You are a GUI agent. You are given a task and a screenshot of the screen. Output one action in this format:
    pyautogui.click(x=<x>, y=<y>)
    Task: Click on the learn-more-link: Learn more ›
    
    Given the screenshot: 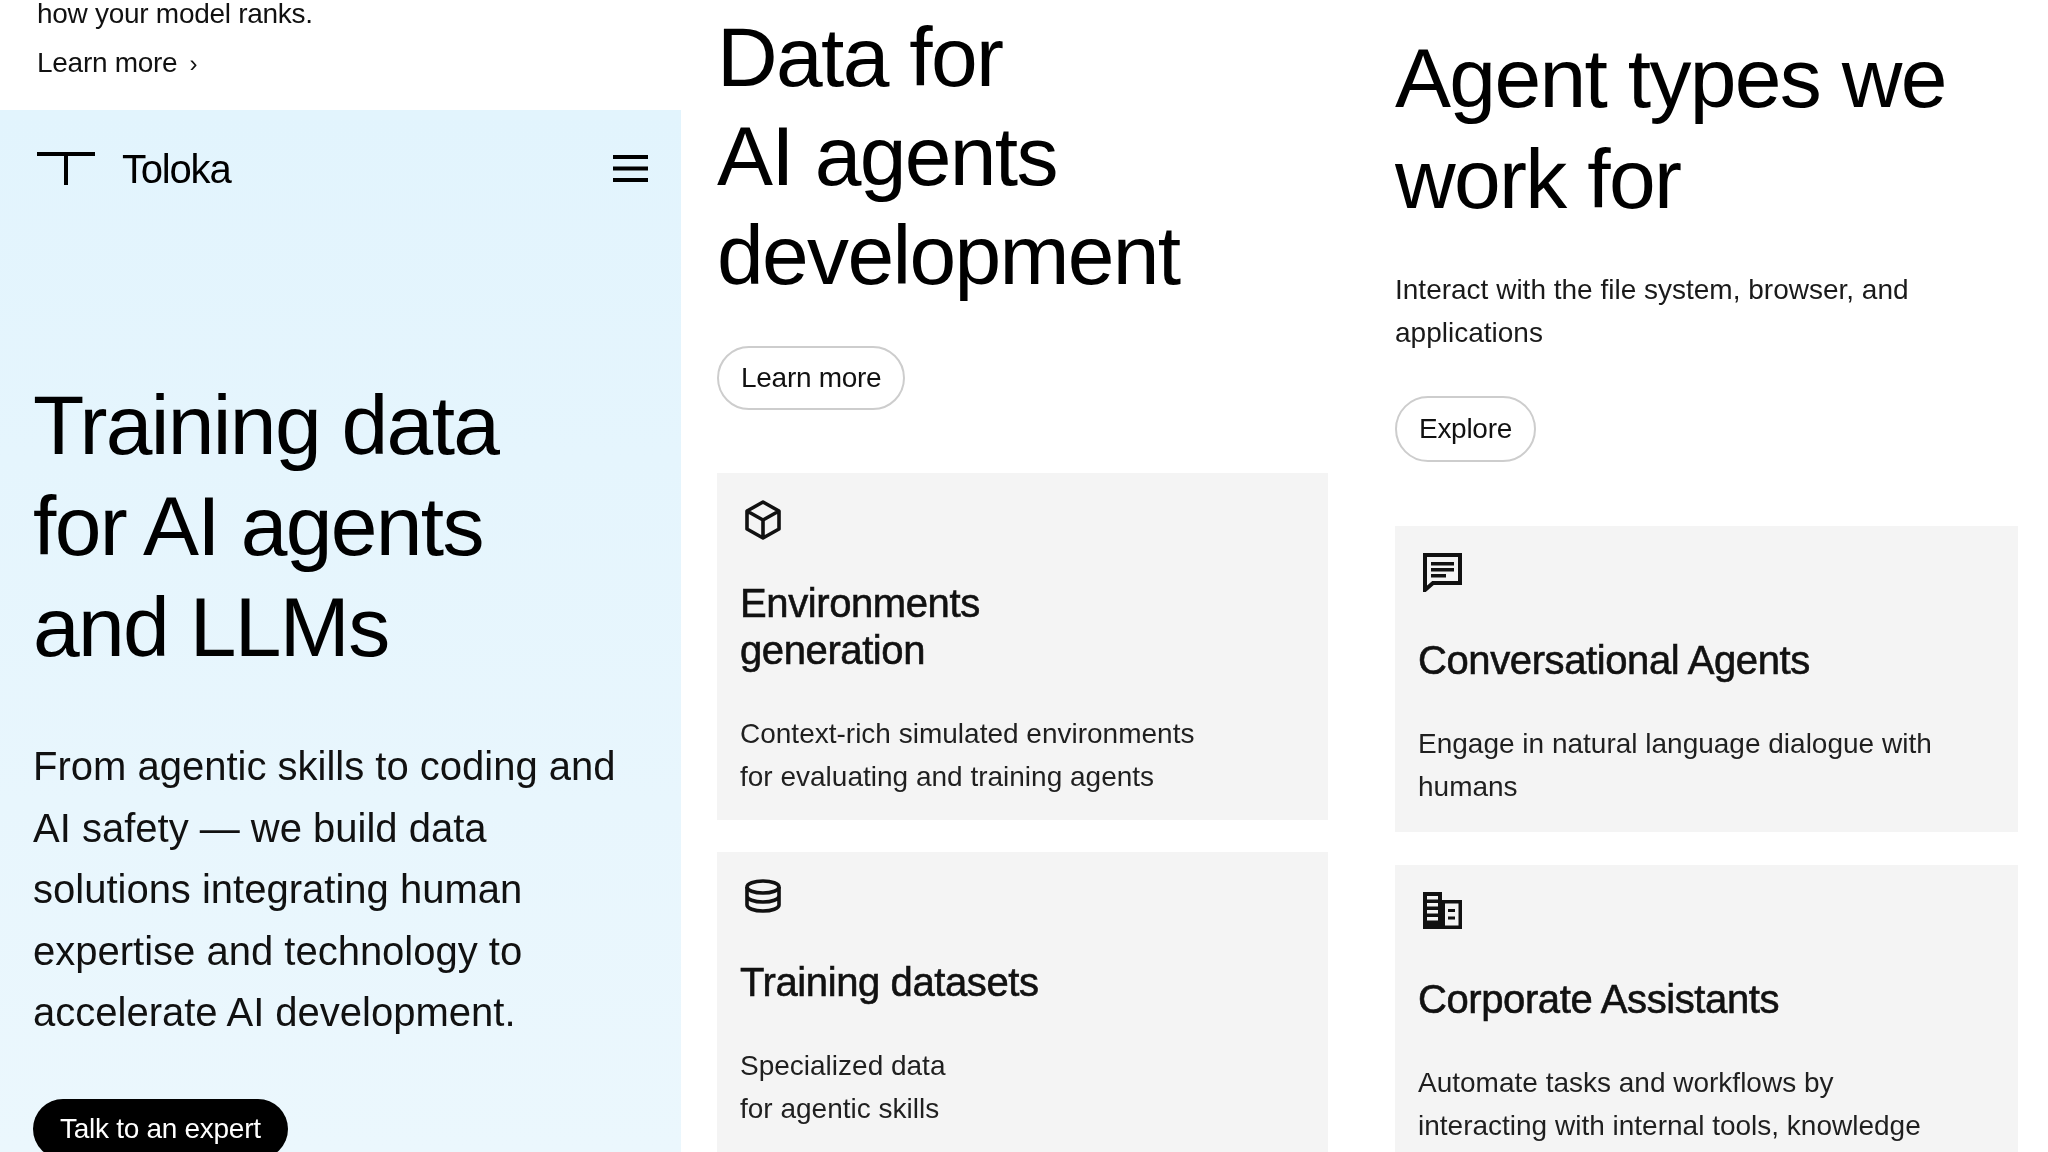 What is the action you would take?
    pyautogui.click(x=117, y=63)
    